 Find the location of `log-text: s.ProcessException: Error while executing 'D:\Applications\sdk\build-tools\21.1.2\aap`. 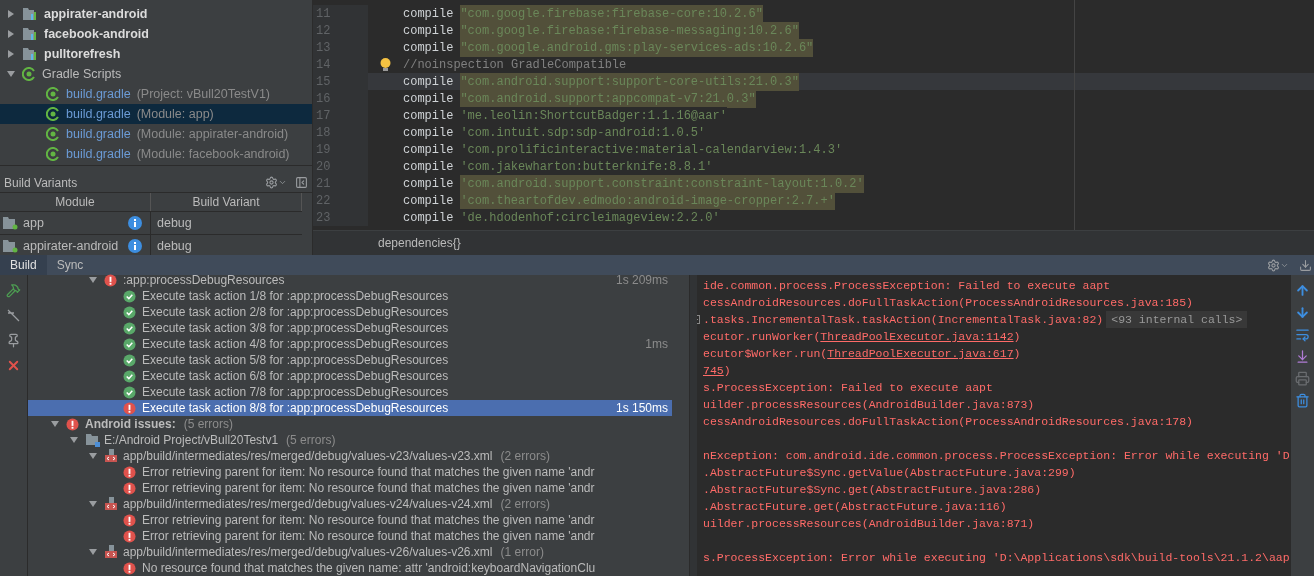

log-text: s.ProcessException: Error while executing 'D:\Applications\sdk\build-tools\21.1.2\aap is located at coordinates (996, 557).